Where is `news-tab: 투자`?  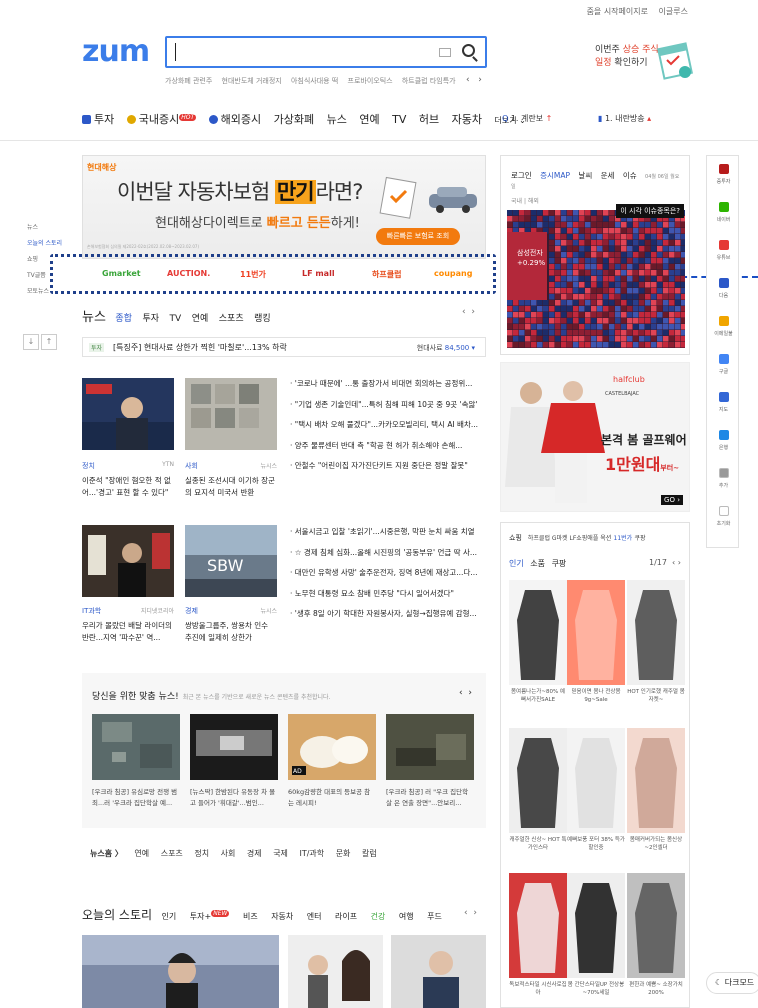 news-tab: 투자 is located at coordinates (150, 319).